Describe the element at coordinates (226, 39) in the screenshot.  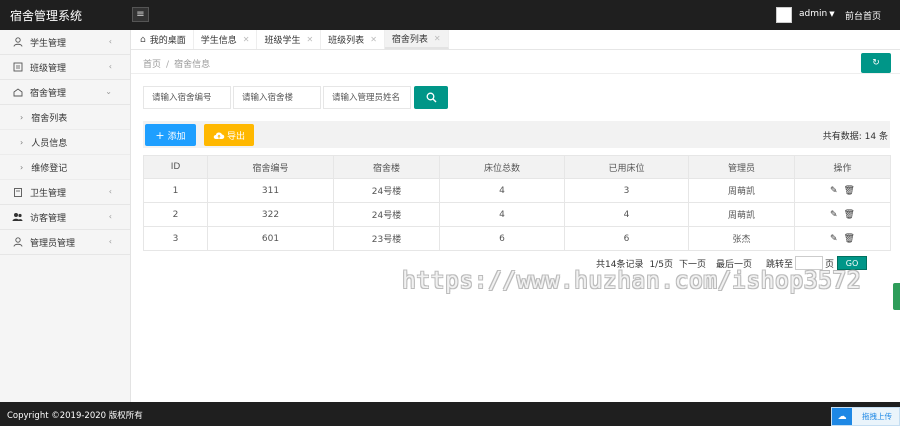
I see `tab-student-info: 学生信息 ✕` at that location.